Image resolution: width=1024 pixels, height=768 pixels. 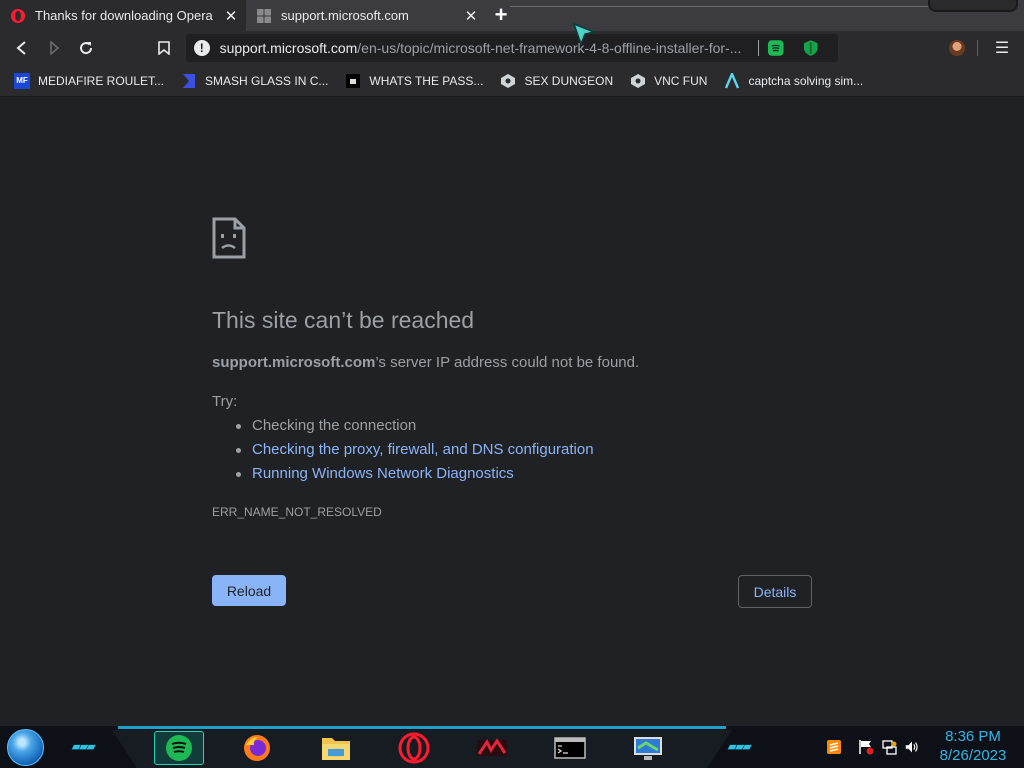 I want to click on tab-title: support.microsoft.com, so click(x=345, y=15).